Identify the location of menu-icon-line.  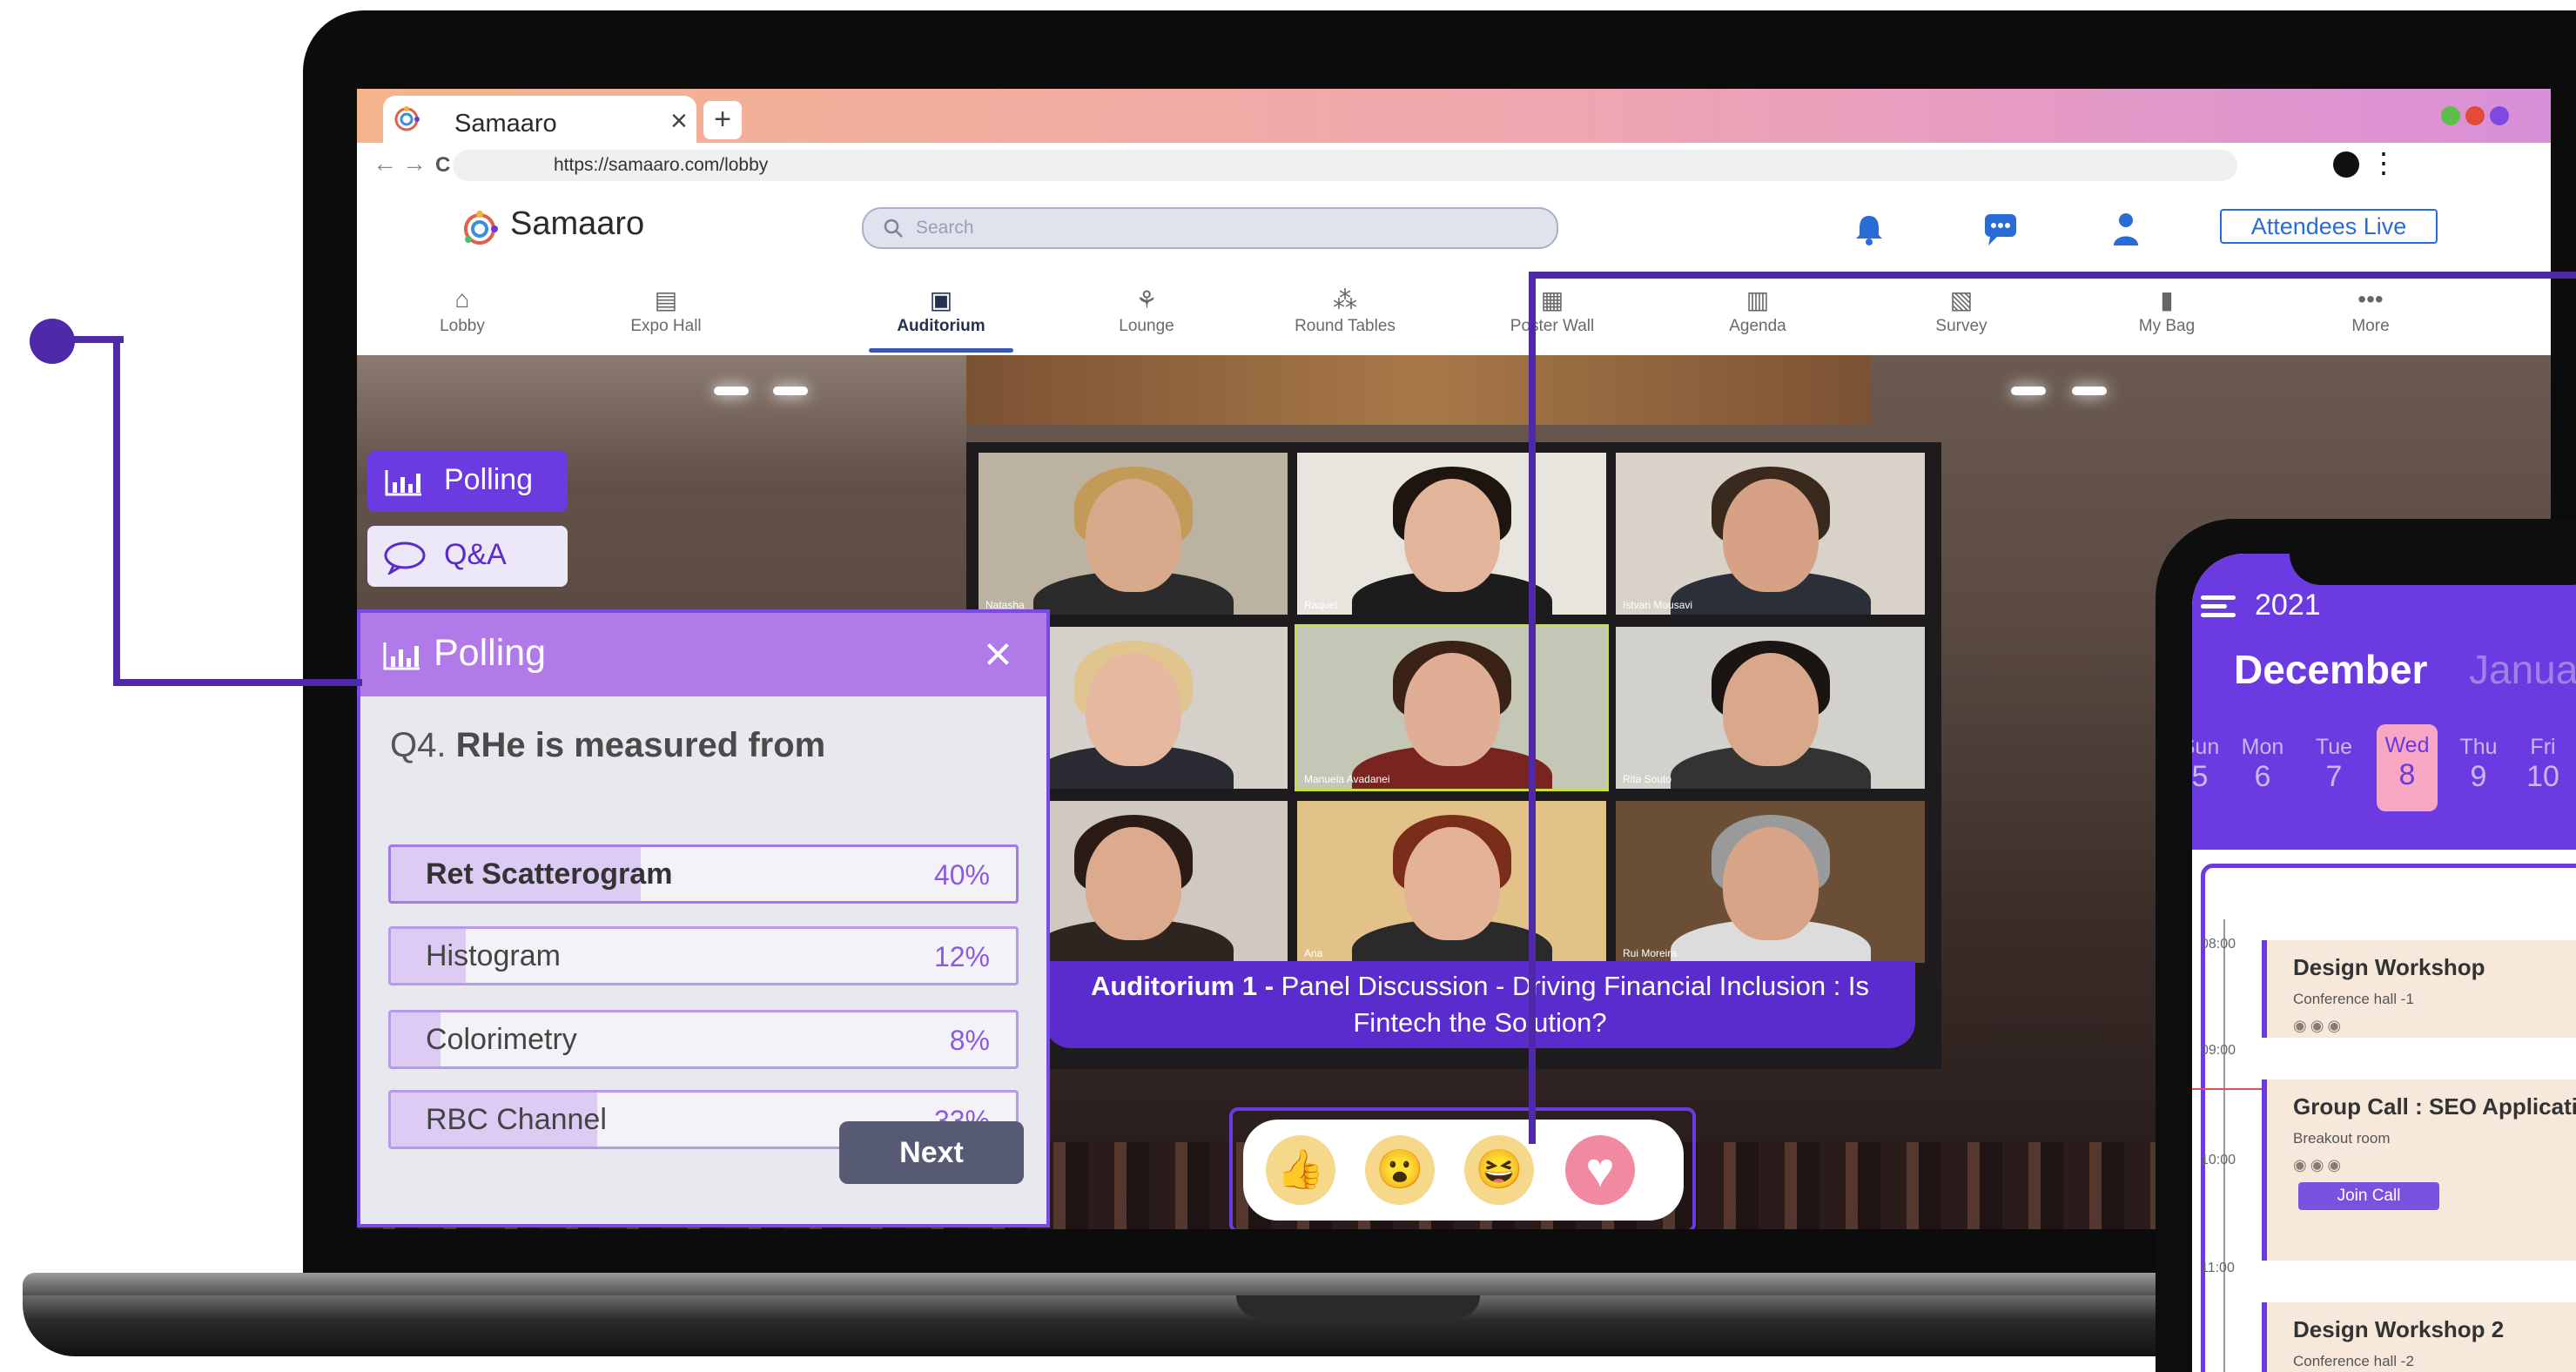
(2214, 606).